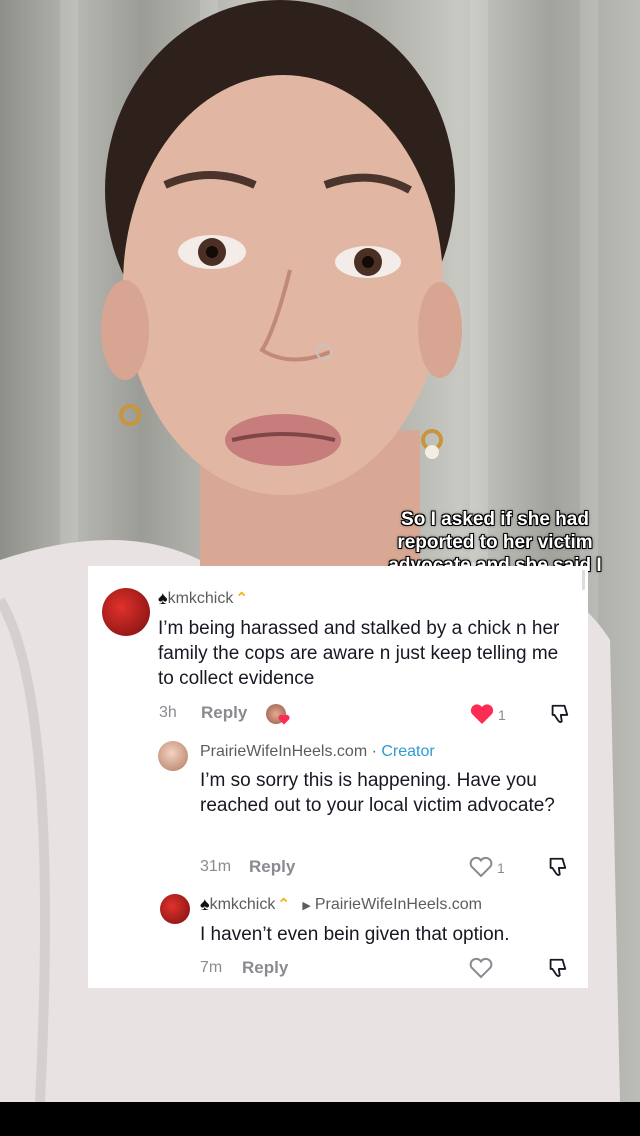 The height and width of the screenshot is (1136, 640). I want to click on comment-time: 31m, so click(216, 866).